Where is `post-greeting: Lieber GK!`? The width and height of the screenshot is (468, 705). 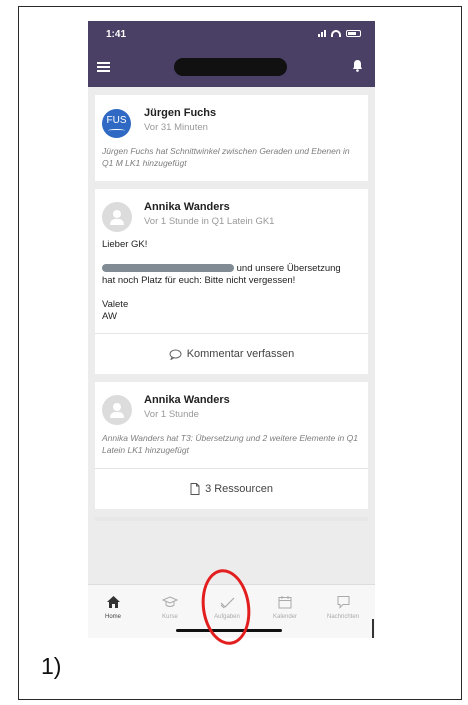 post-greeting: Lieber GK! is located at coordinates (125, 244).